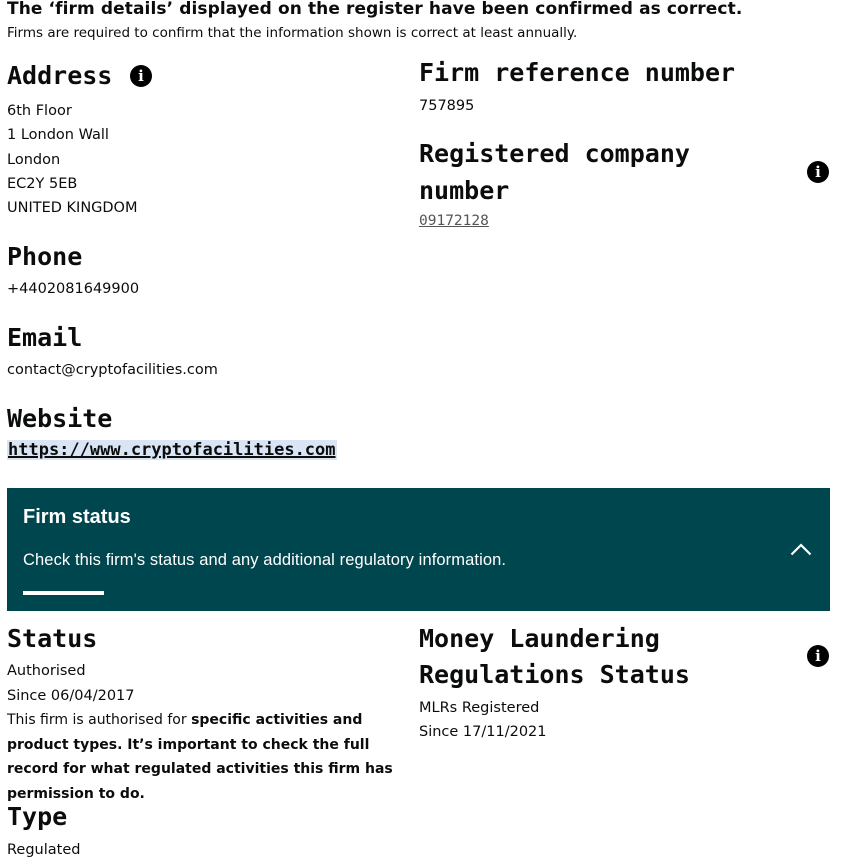  Describe the element at coordinates (483, 732) in the screenshot. I see `mlr-since: Since 17/11/2021` at that location.